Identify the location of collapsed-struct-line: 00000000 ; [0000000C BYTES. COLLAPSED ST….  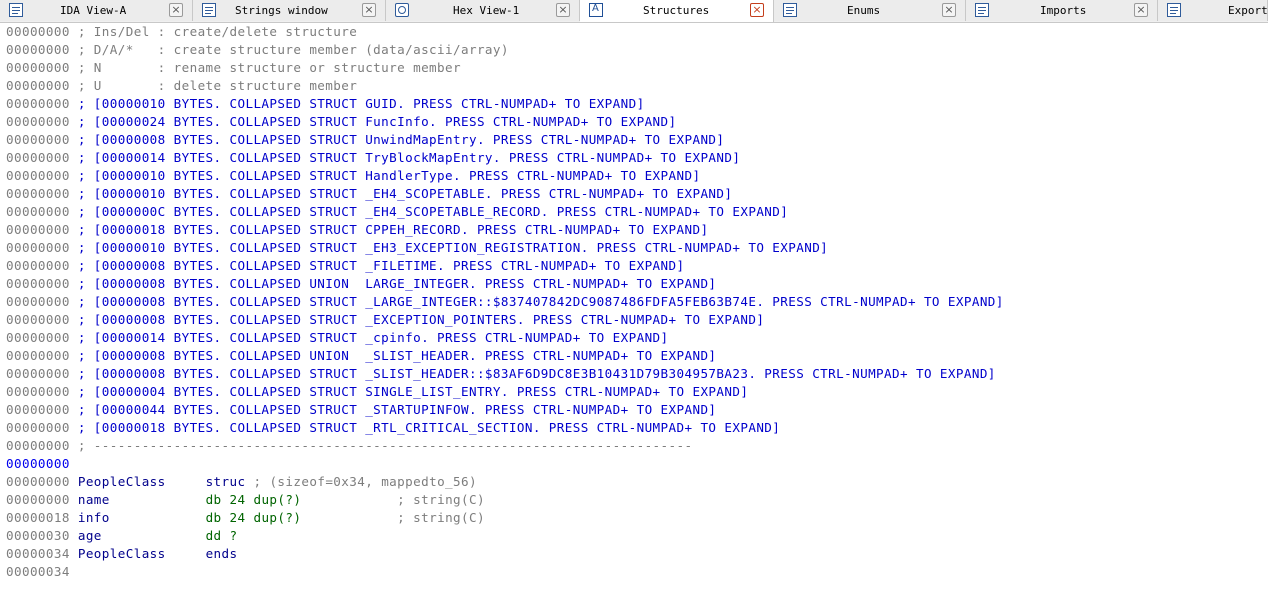
(397, 212).